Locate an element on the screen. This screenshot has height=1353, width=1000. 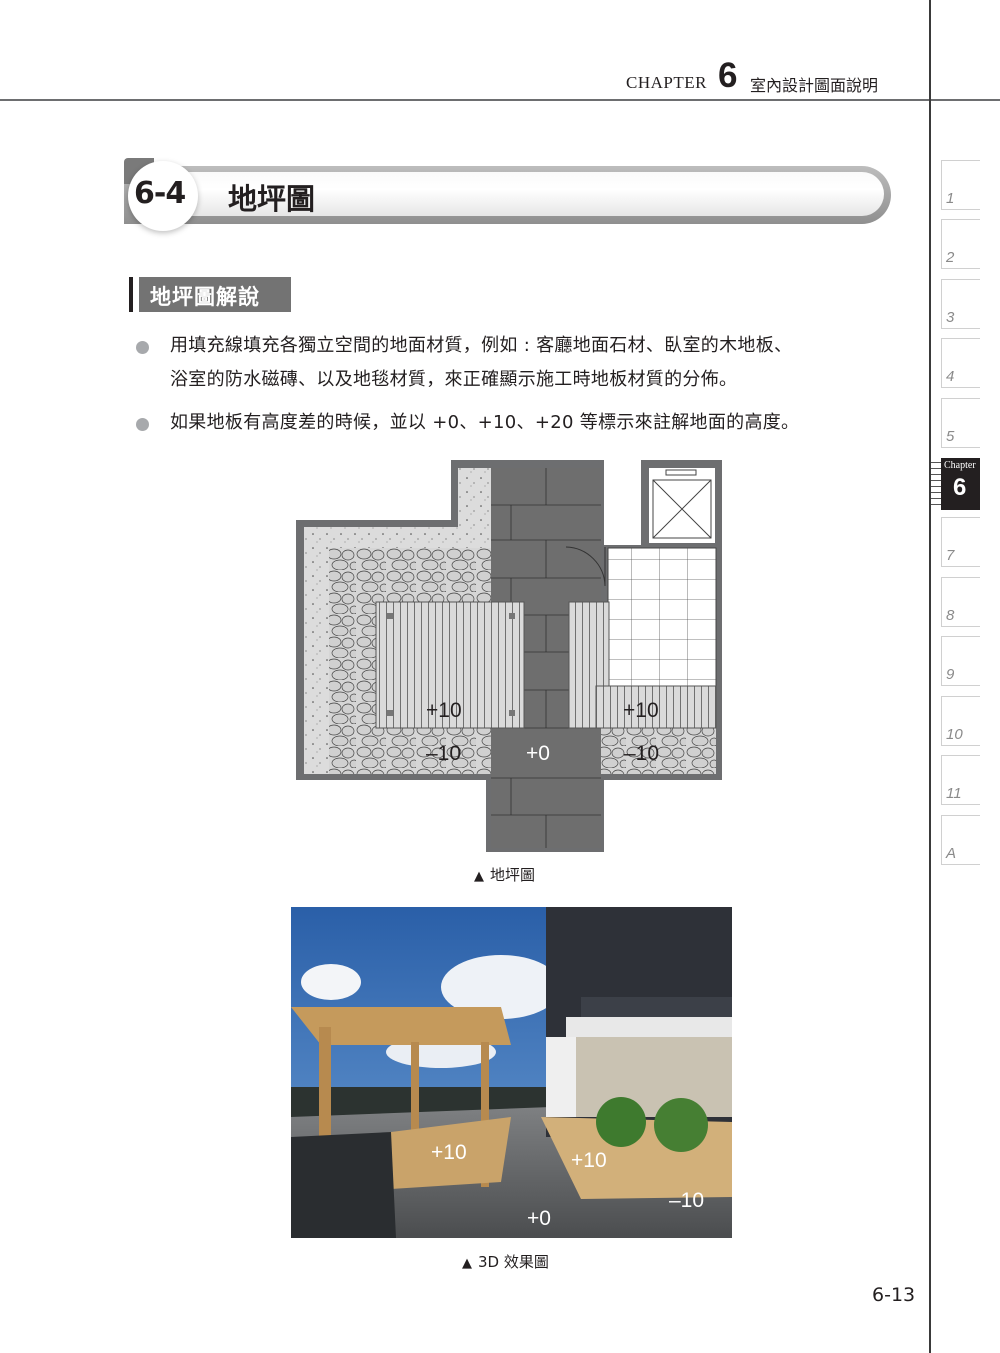
chapter-tab-5: 5 is located at coordinates (960, 423).